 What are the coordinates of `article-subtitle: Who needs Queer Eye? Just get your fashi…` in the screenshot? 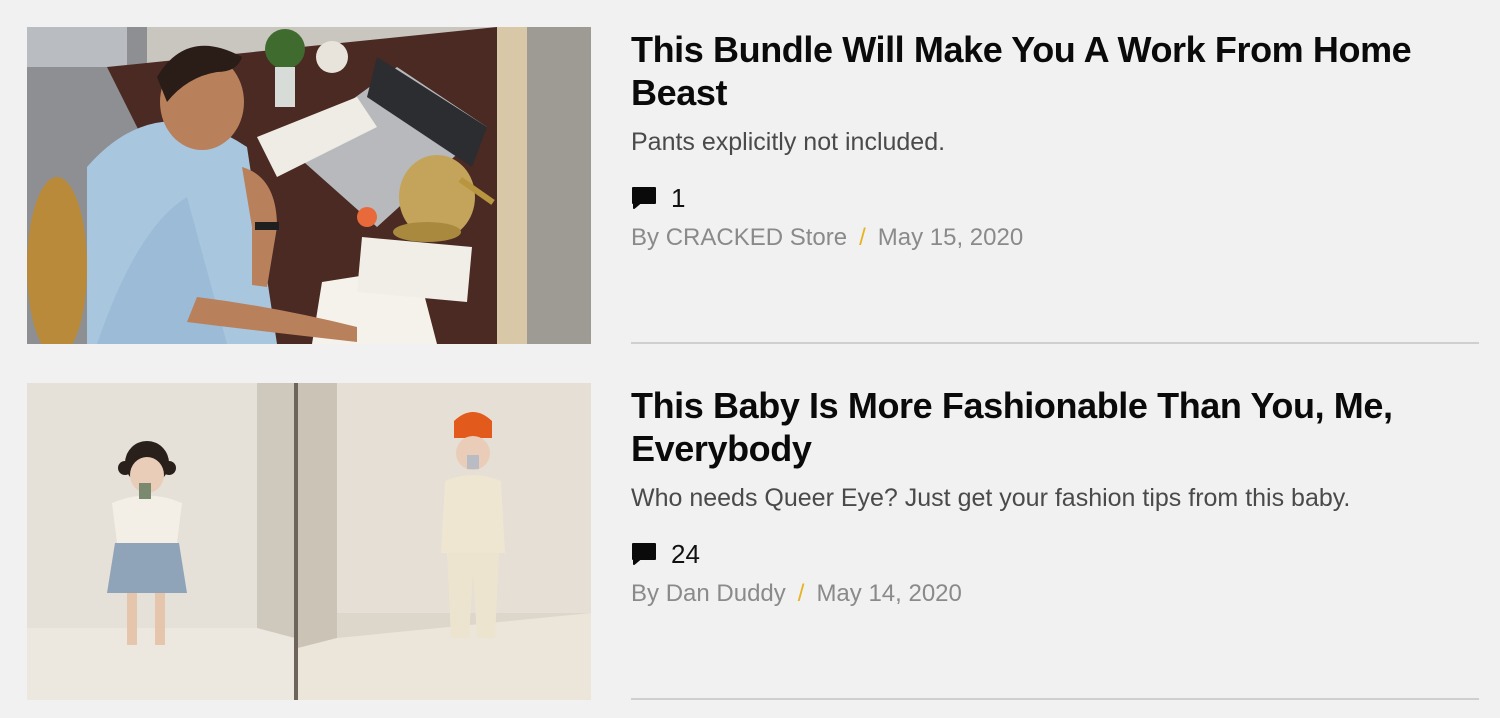 It's located at (991, 498).